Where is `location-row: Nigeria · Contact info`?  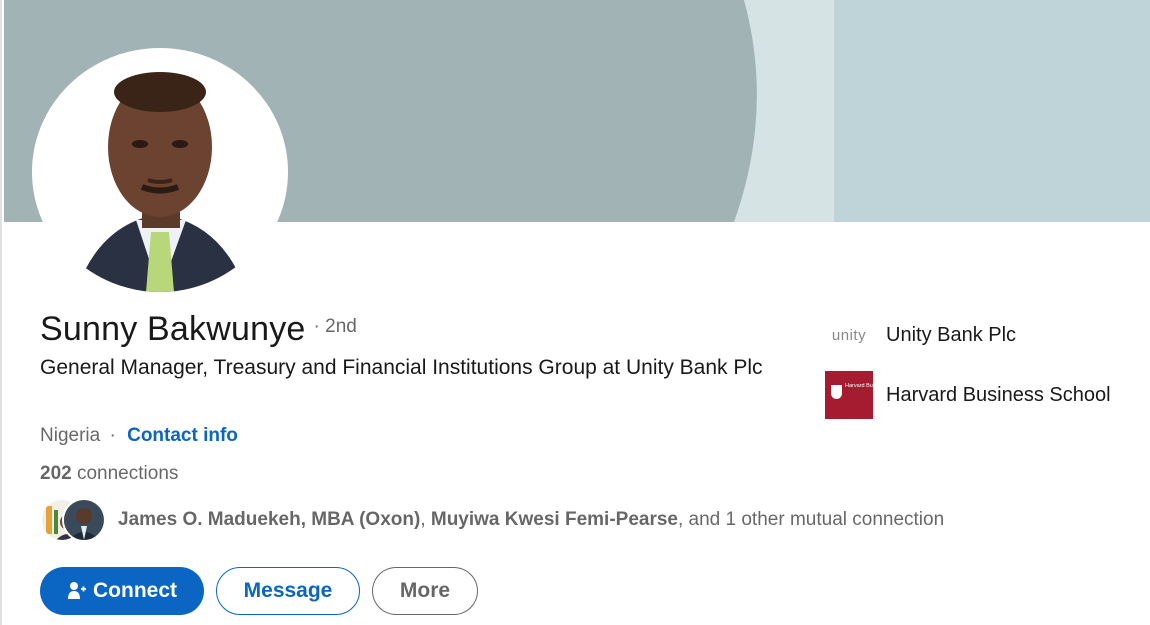 location-row: Nigeria · Contact info is located at coordinates (139, 436).